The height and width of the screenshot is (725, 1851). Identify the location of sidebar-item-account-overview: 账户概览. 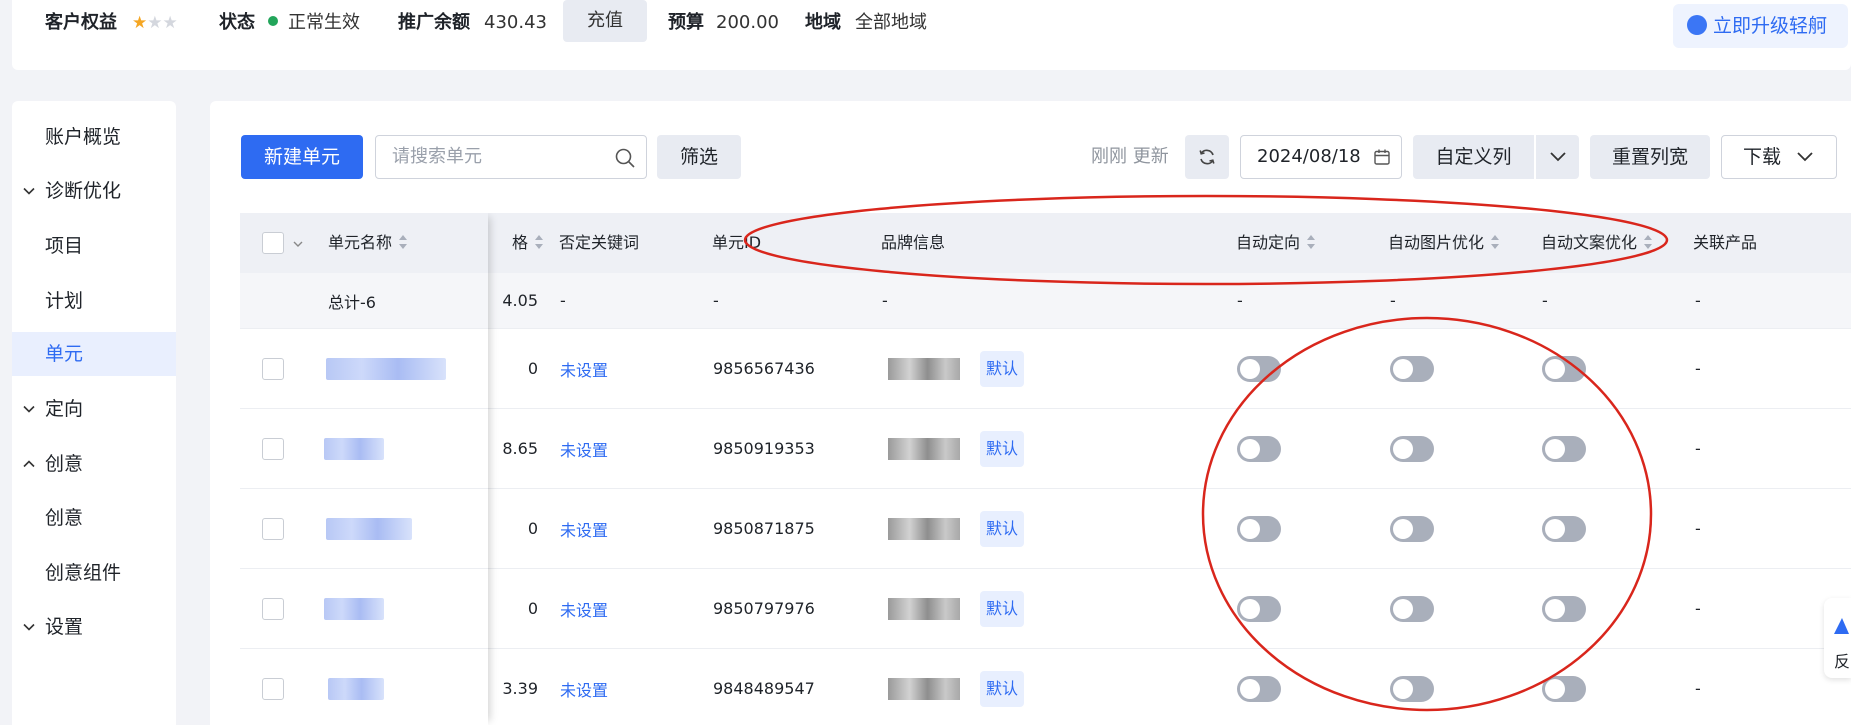
(94, 137).